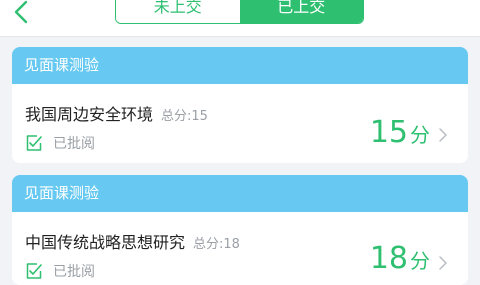  What do you see at coordinates (178, 11) in the screenshot?
I see `tab-unsubmitted: 未上交` at bounding box center [178, 11].